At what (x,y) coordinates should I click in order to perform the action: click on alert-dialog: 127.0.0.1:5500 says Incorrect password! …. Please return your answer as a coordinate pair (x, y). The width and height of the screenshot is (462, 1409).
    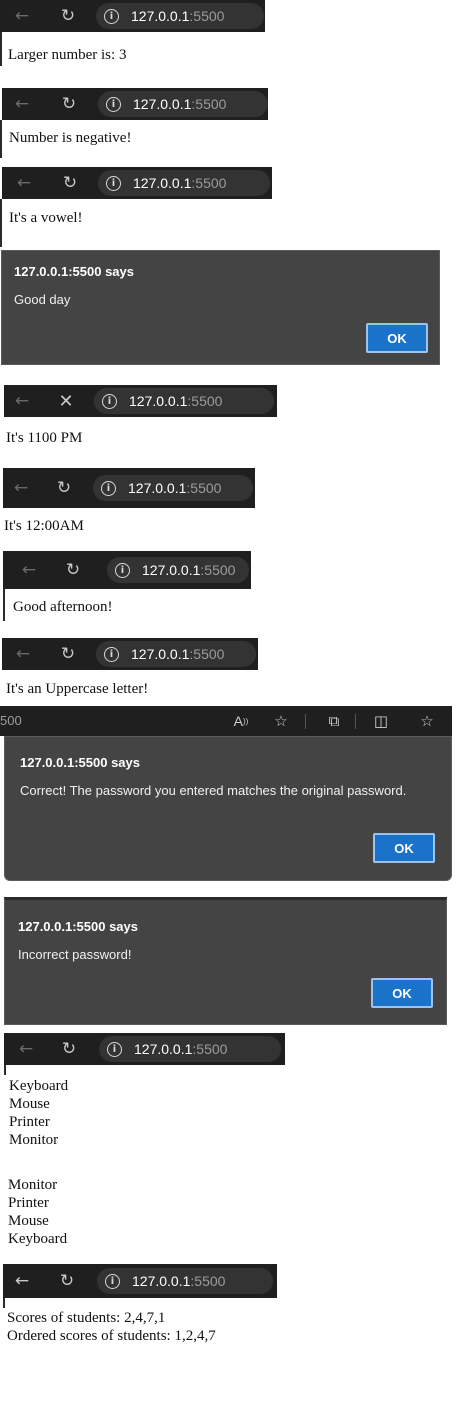
    Looking at the image, I should click on (225, 961).